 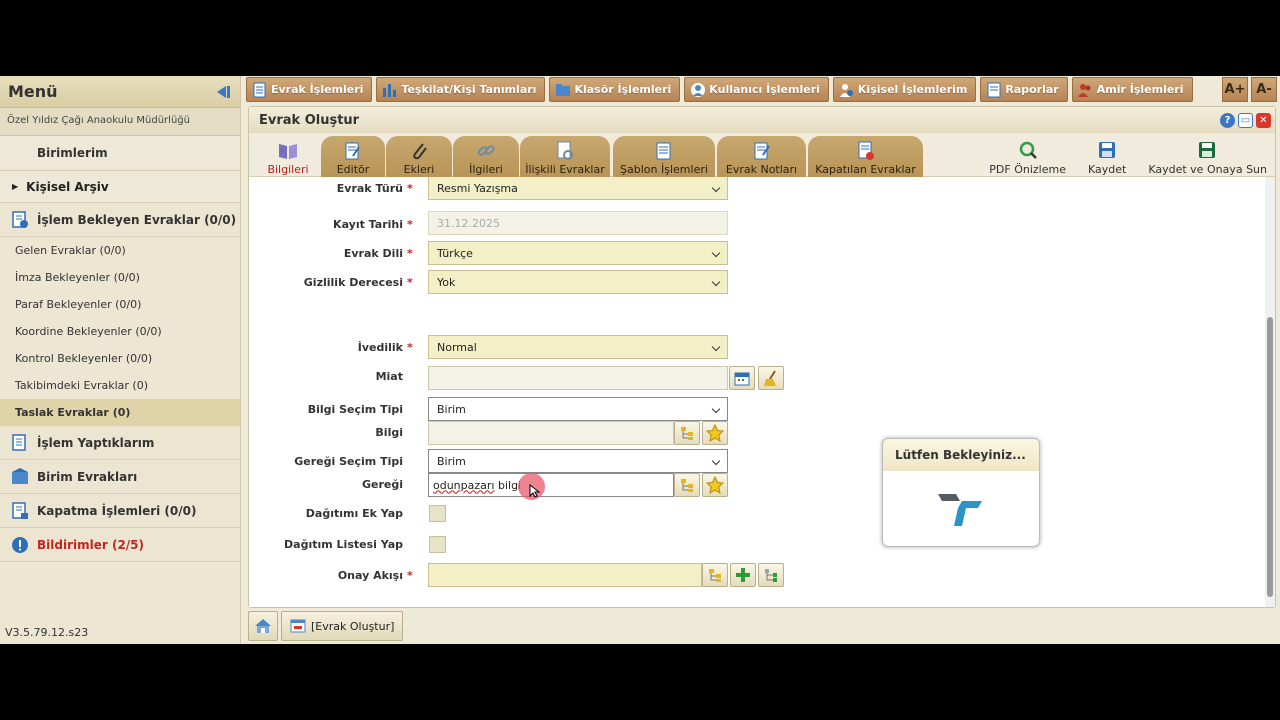 I want to click on sidebar-section-kapatma-islemleri: Kapatma İşlemleri (0/0), so click(x=120, y=511).